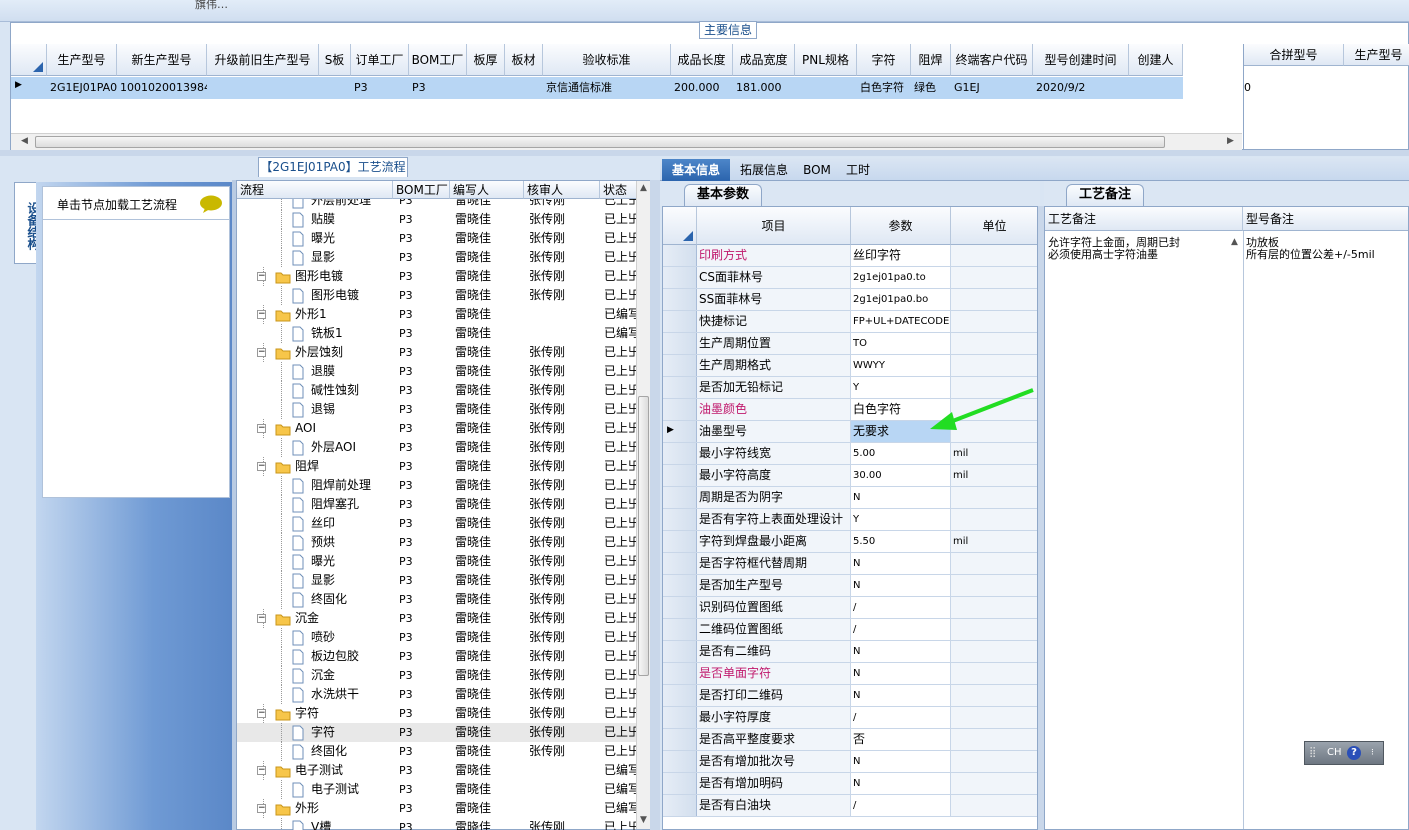 The width and height of the screenshot is (1409, 830). Describe the element at coordinates (850, 344) in the screenshot. I see `param-row: 生产周期位置 TO` at that location.